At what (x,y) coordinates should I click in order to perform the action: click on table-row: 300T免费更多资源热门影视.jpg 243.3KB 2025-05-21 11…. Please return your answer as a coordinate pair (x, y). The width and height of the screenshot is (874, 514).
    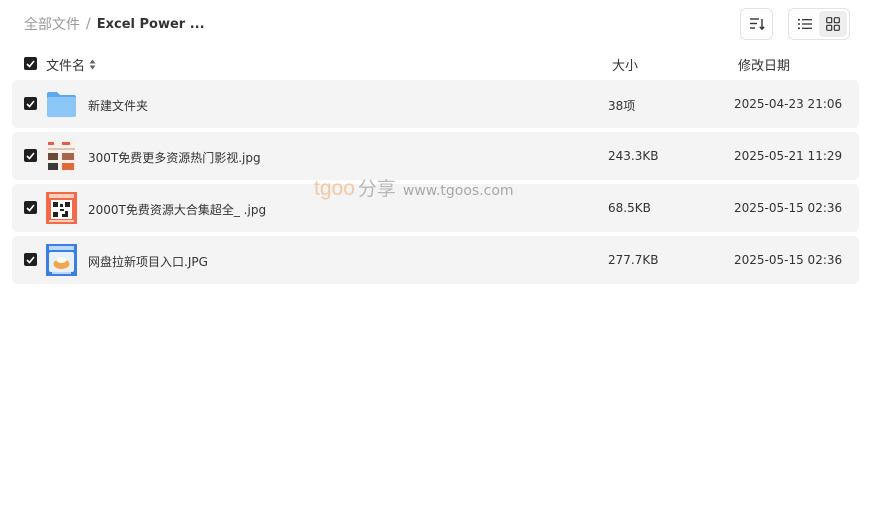
    Looking at the image, I should click on (435, 156).